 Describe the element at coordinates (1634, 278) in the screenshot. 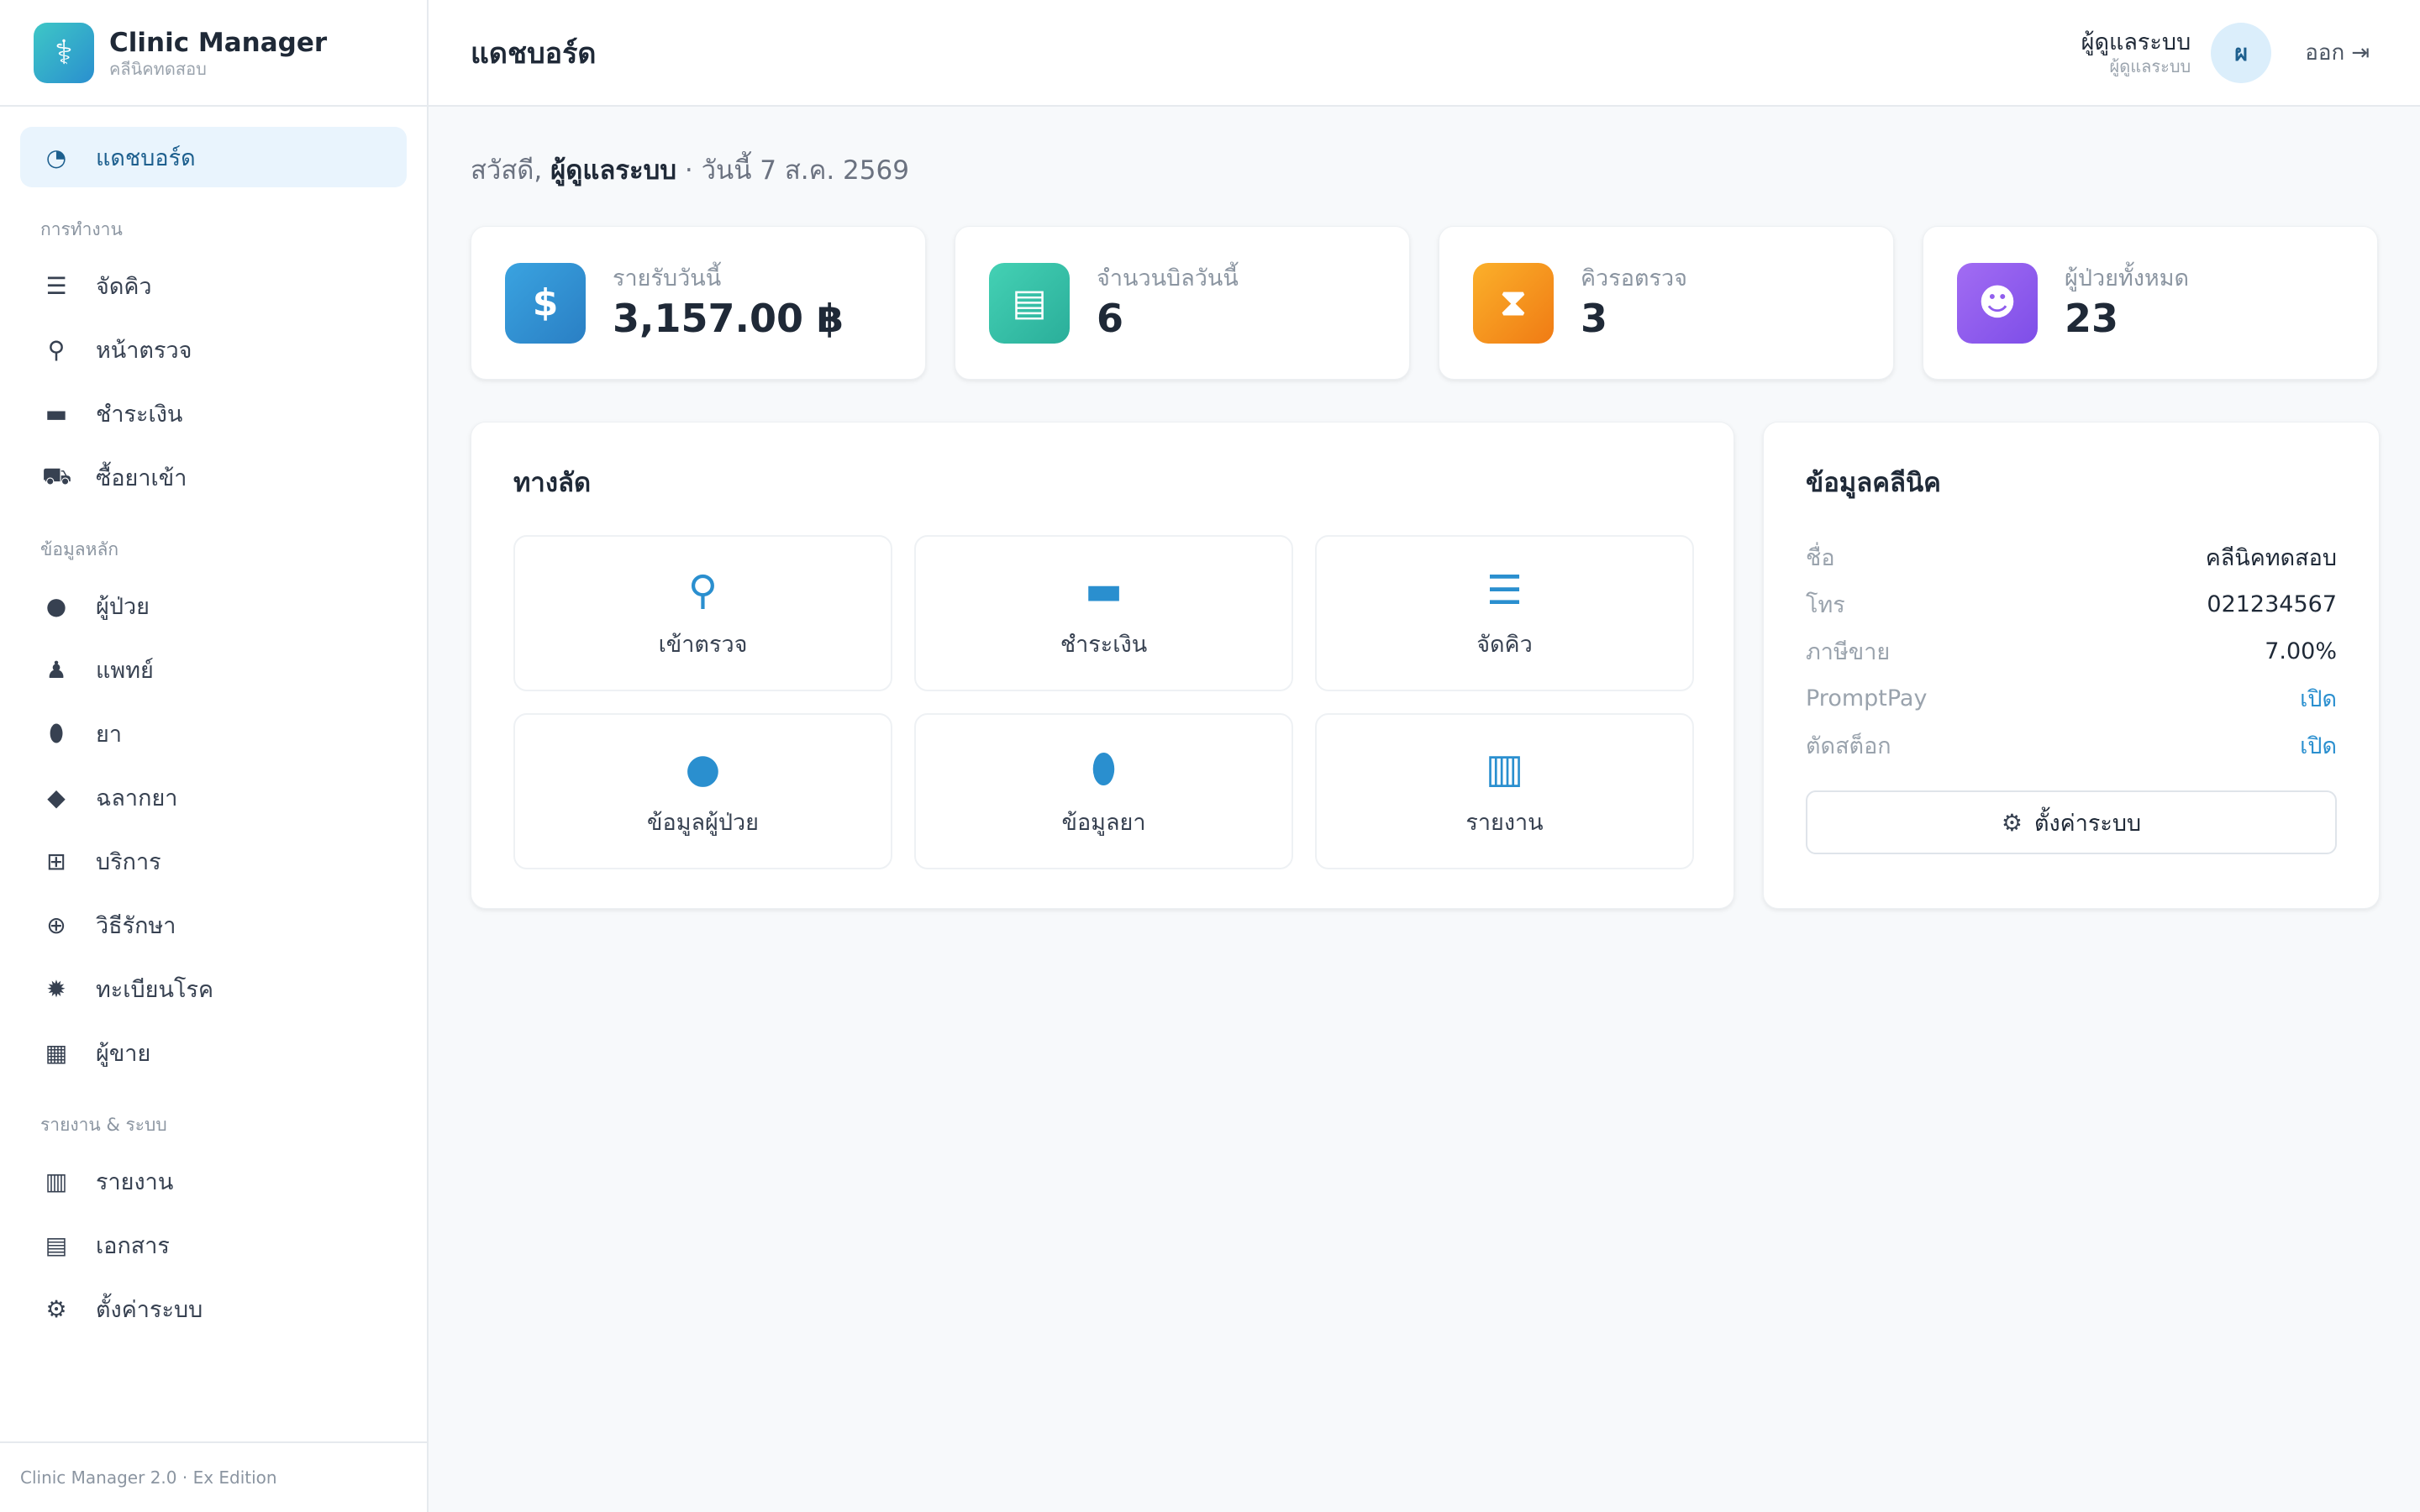

I see `stat-label: คิวรอตรวจ` at that location.